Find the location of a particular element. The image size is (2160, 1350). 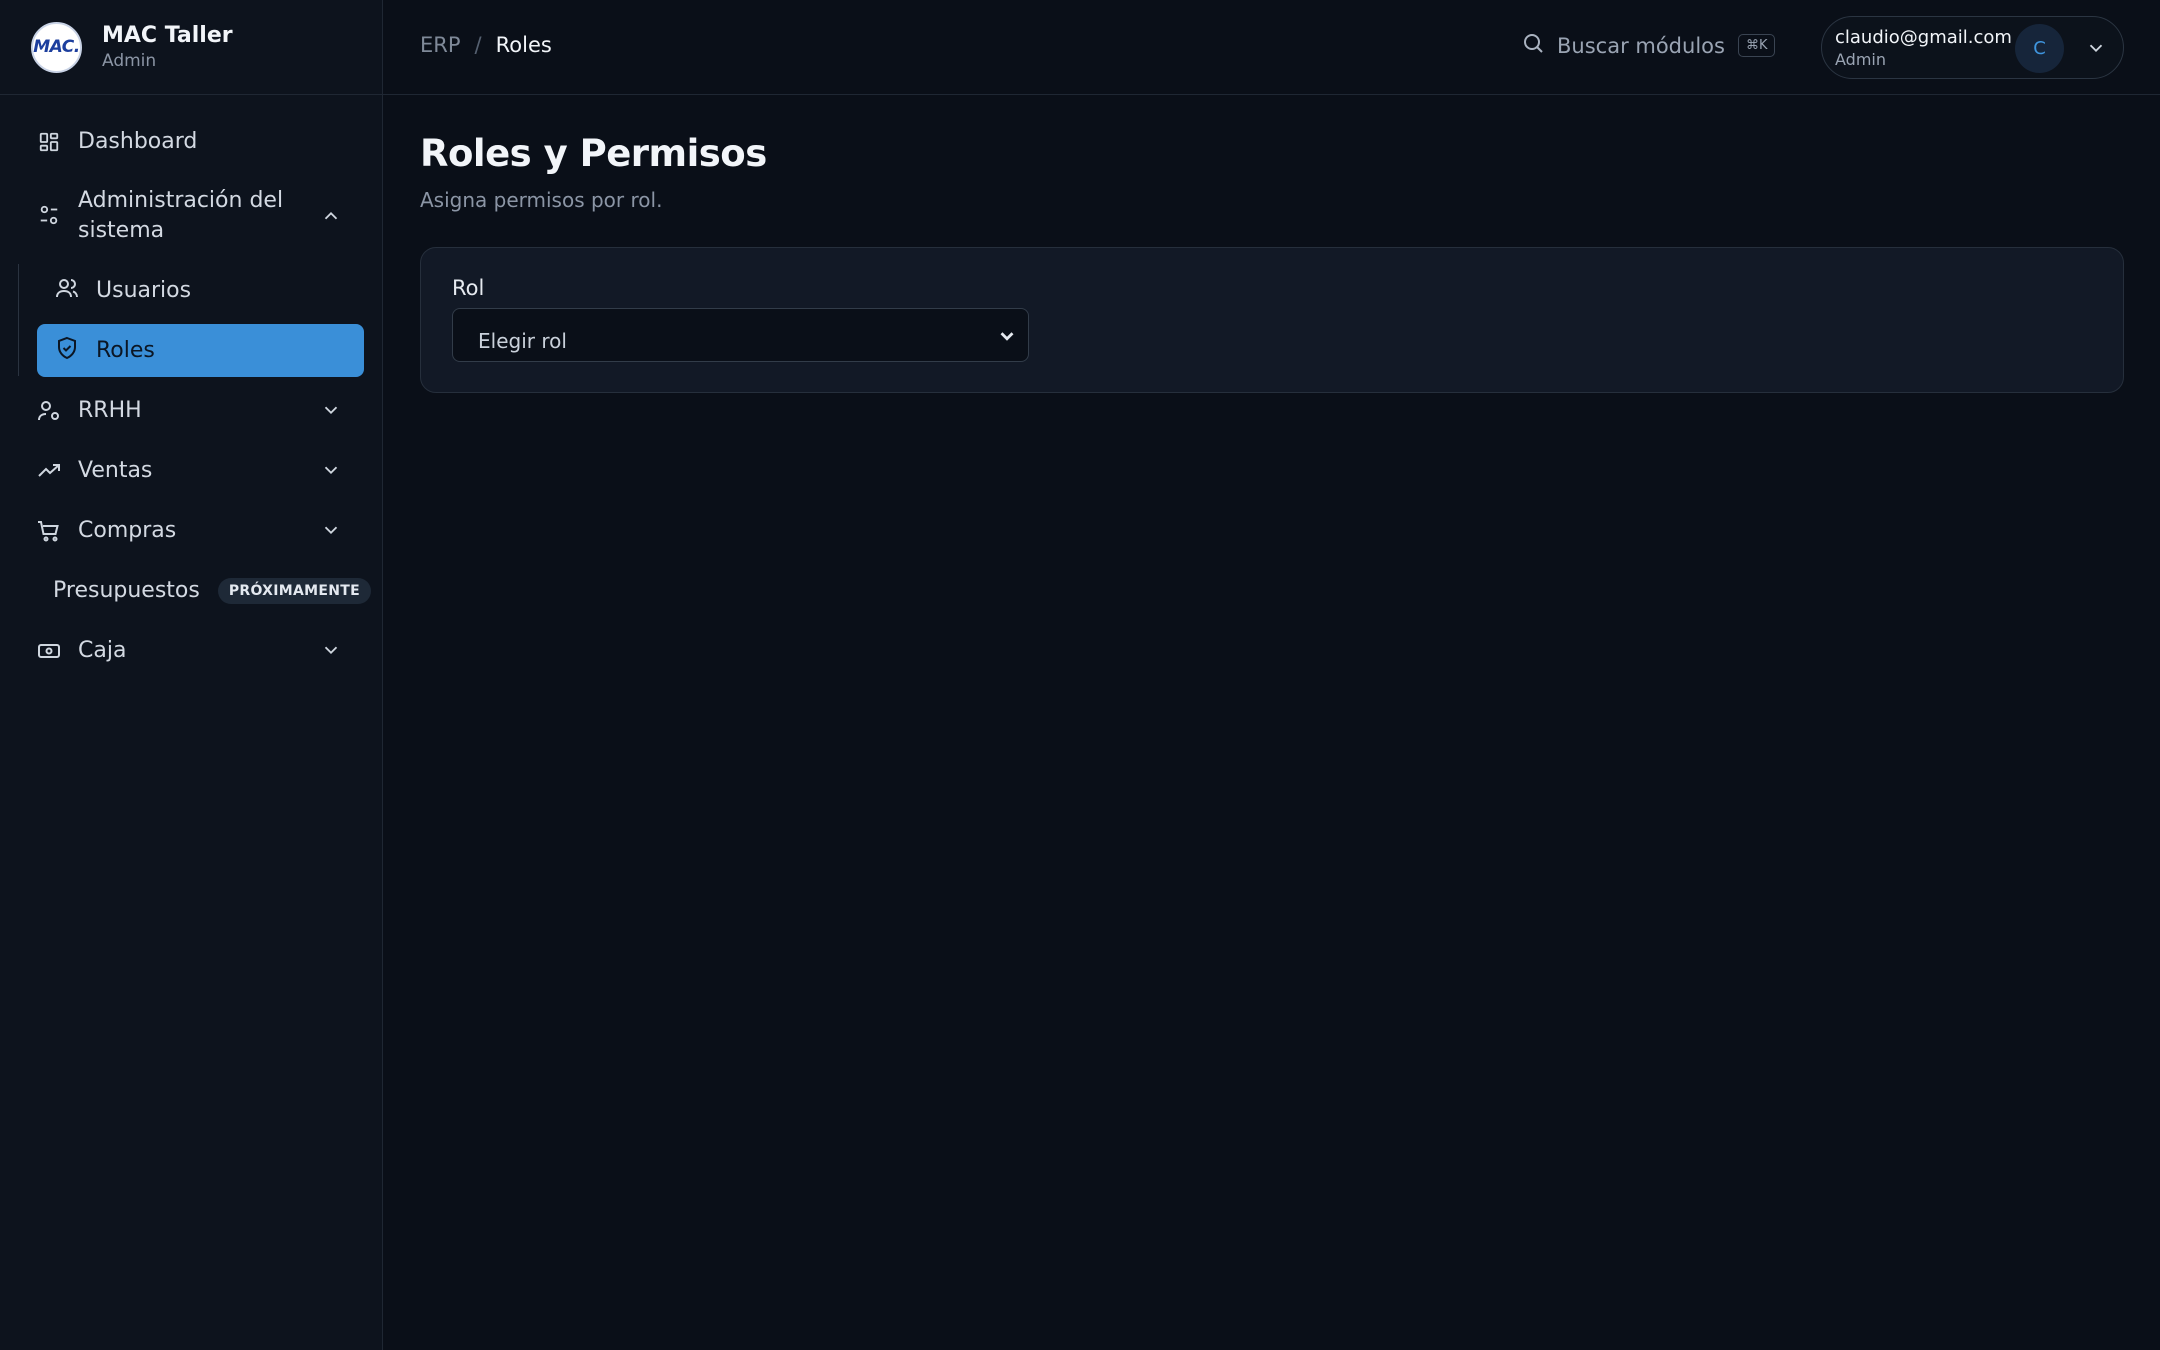

page-title: Roles y Permisos is located at coordinates (593, 153).